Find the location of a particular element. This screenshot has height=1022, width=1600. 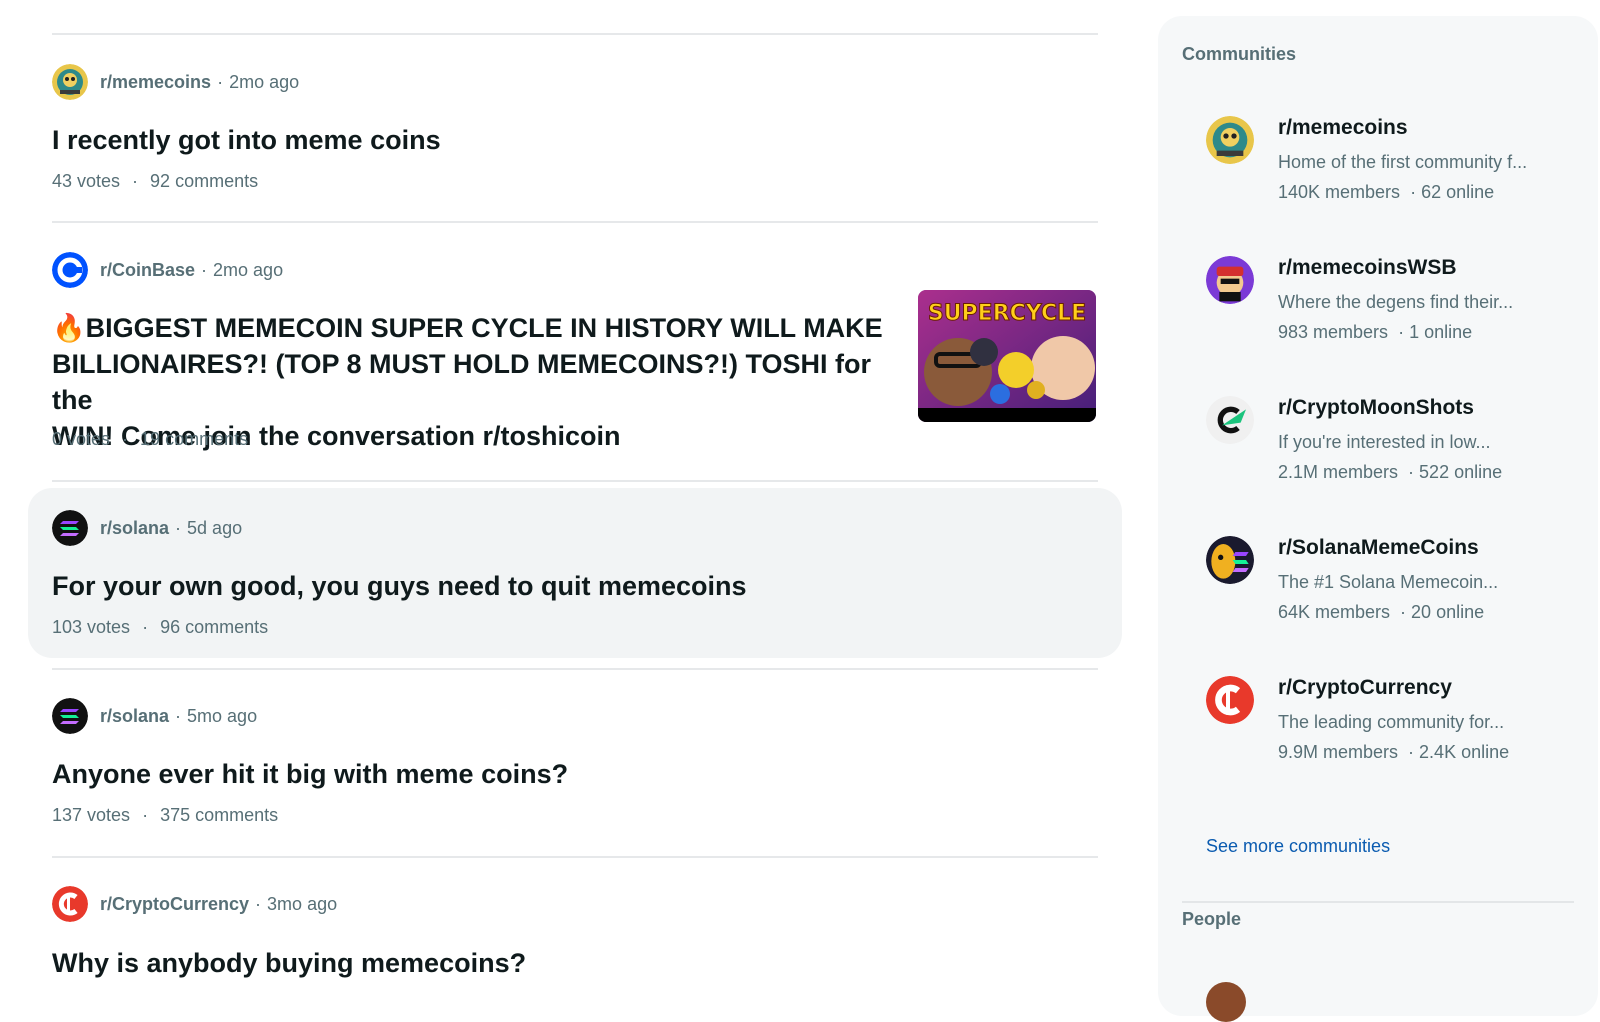

post-meta: r/CryptoCurrency · 3mo ago is located at coordinates (194, 904).